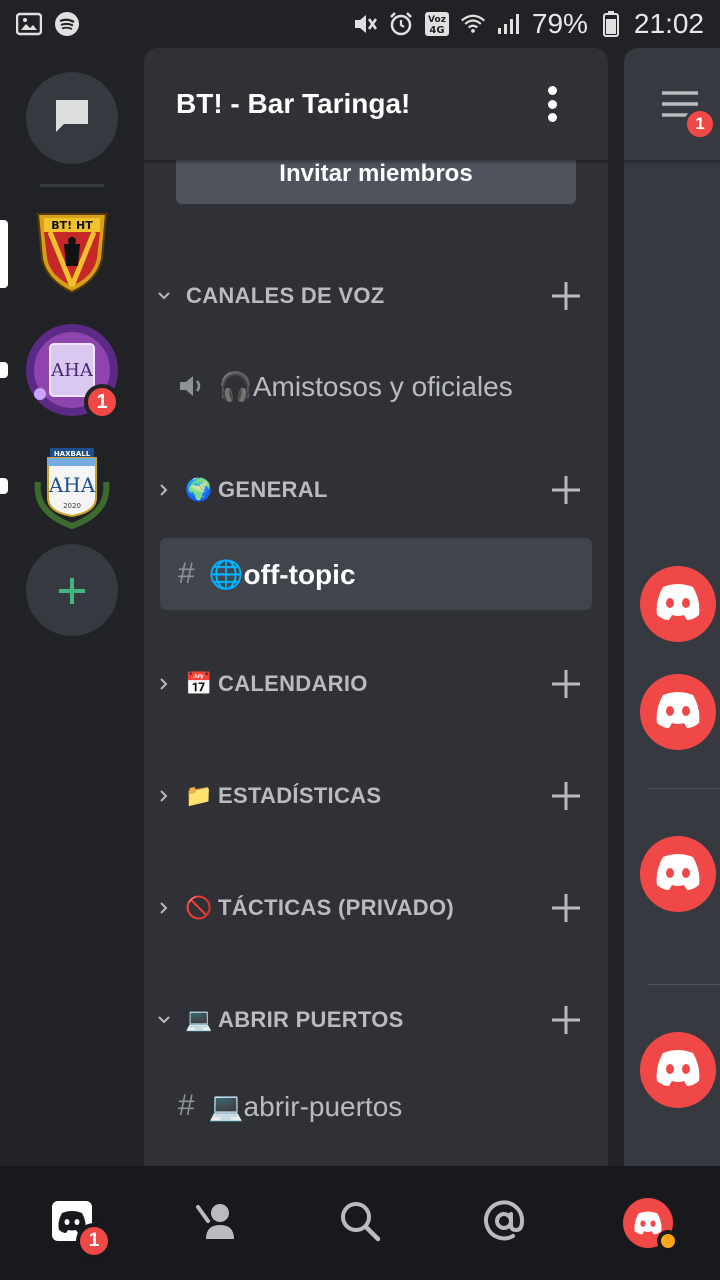  Describe the element at coordinates (376, 574) in the screenshot. I see `channel-text-off-topic: # 🌐off-topic` at that location.